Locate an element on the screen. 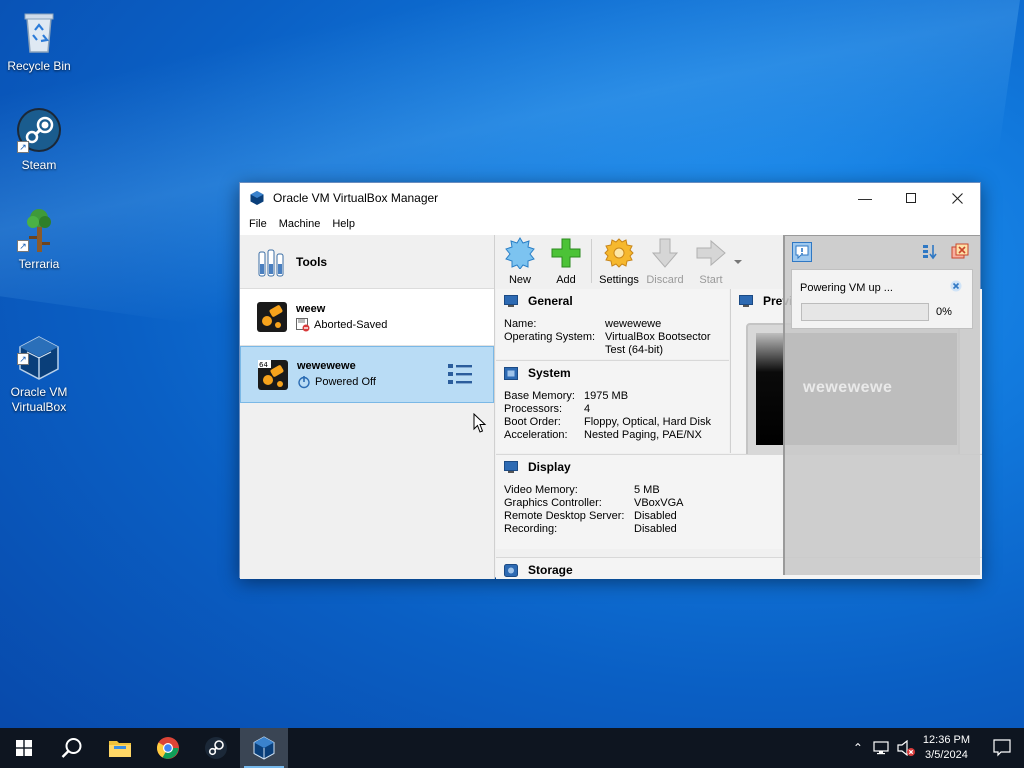 The image size is (1024, 768). new-button: New is located at coordinates (520, 261).